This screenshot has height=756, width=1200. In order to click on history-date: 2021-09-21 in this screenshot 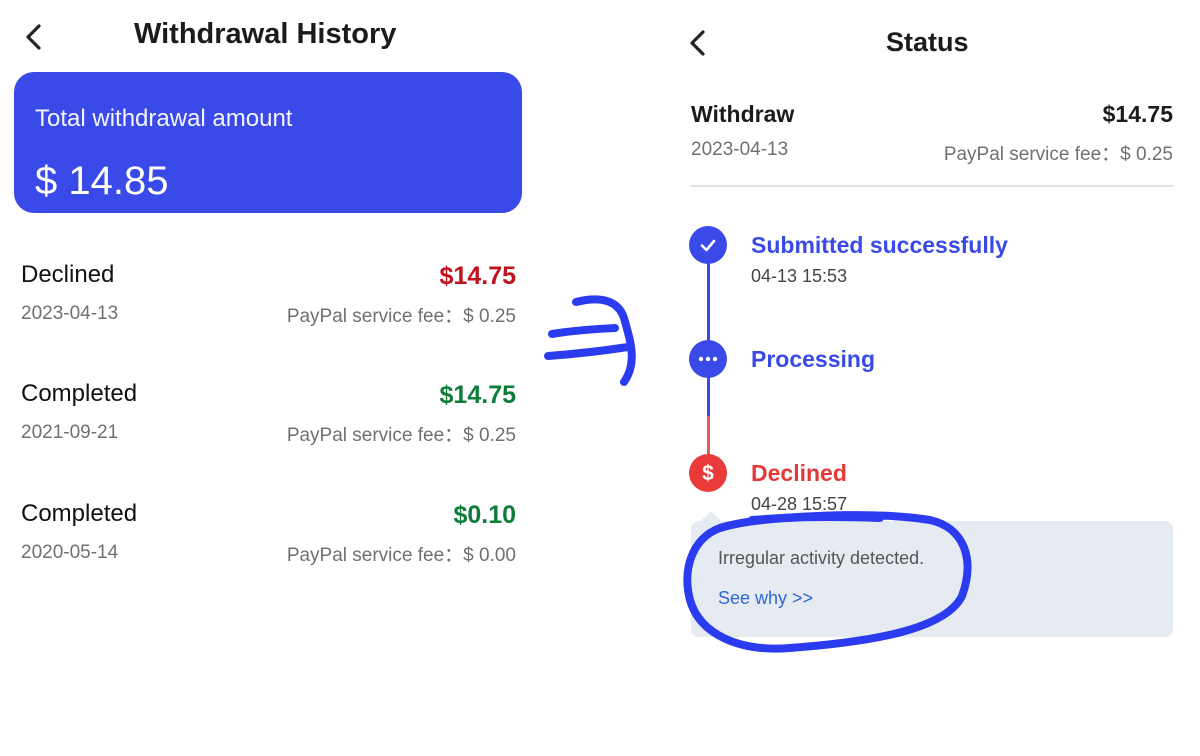, I will do `click(70, 432)`.